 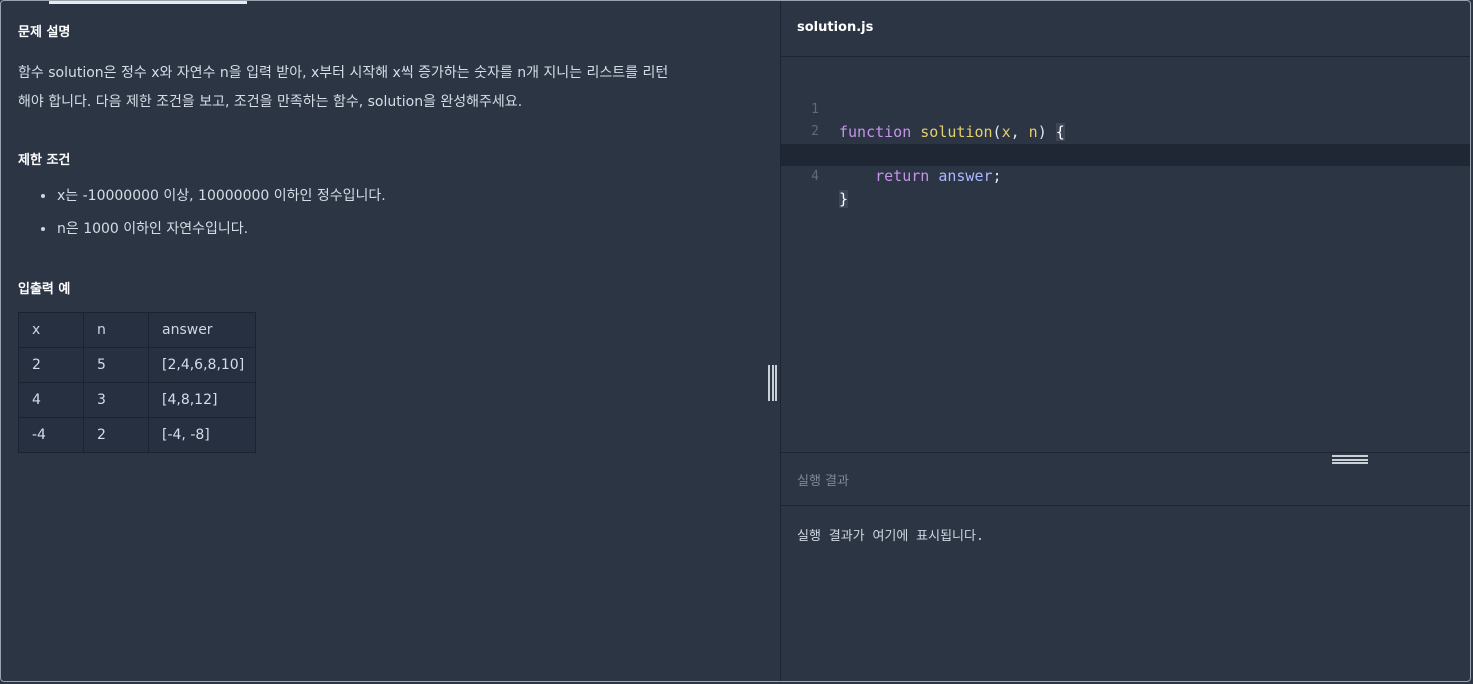 What do you see at coordinates (890, 536) in the screenshot?
I see `result-output: 실행 결과가 여기에 표시됩니다.` at bounding box center [890, 536].